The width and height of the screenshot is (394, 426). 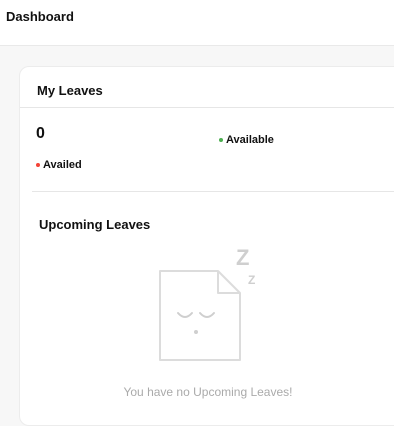 What do you see at coordinates (208, 392) in the screenshot?
I see `empty-state-message: You have no Upcoming Leaves!` at bounding box center [208, 392].